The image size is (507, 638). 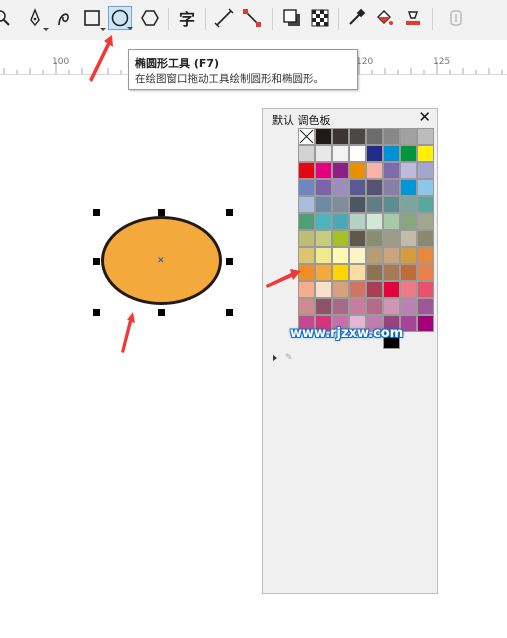 What do you see at coordinates (8, 18) in the screenshot?
I see `zoom-tool-button` at bounding box center [8, 18].